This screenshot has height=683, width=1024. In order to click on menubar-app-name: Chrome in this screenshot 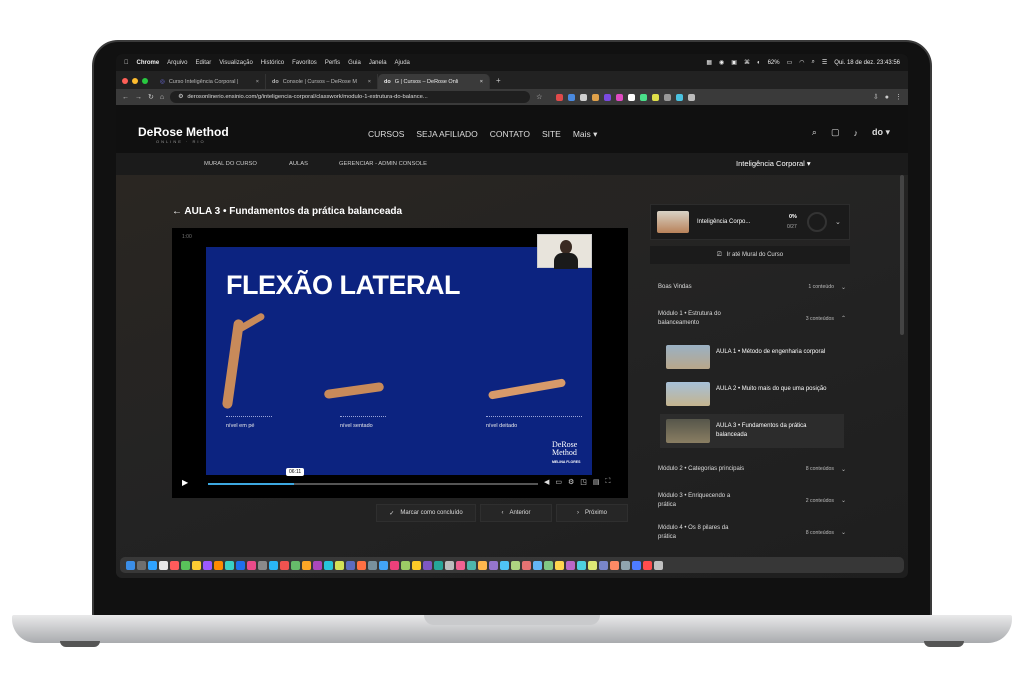, I will do `click(148, 63)`.